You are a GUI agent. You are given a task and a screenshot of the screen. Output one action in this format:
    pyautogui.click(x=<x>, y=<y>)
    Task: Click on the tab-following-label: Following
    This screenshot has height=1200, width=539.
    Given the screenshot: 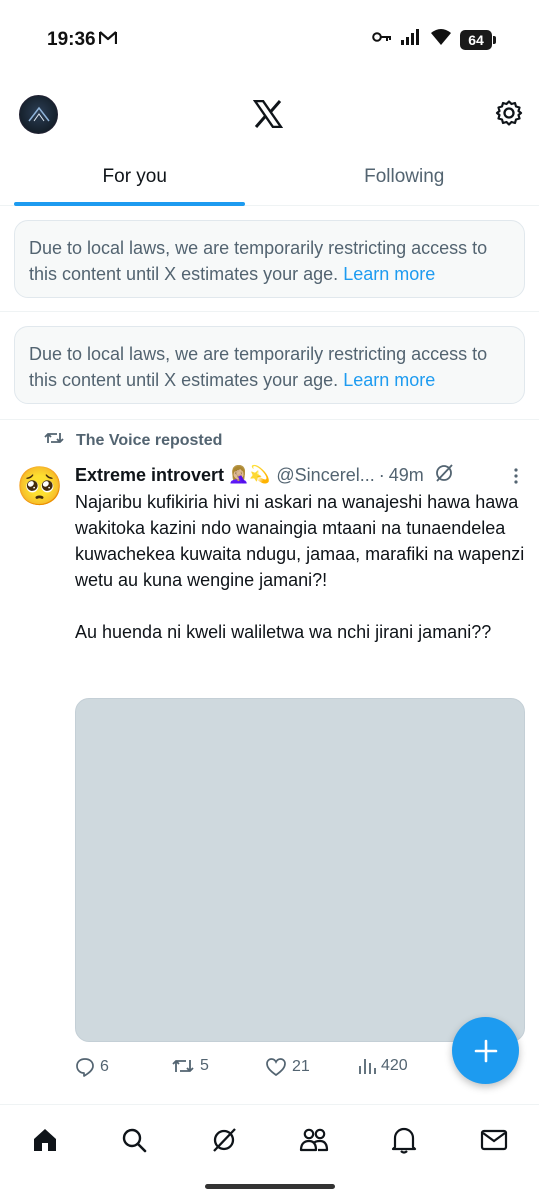 What is the action you would take?
    pyautogui.click(x=404, y=176)
    